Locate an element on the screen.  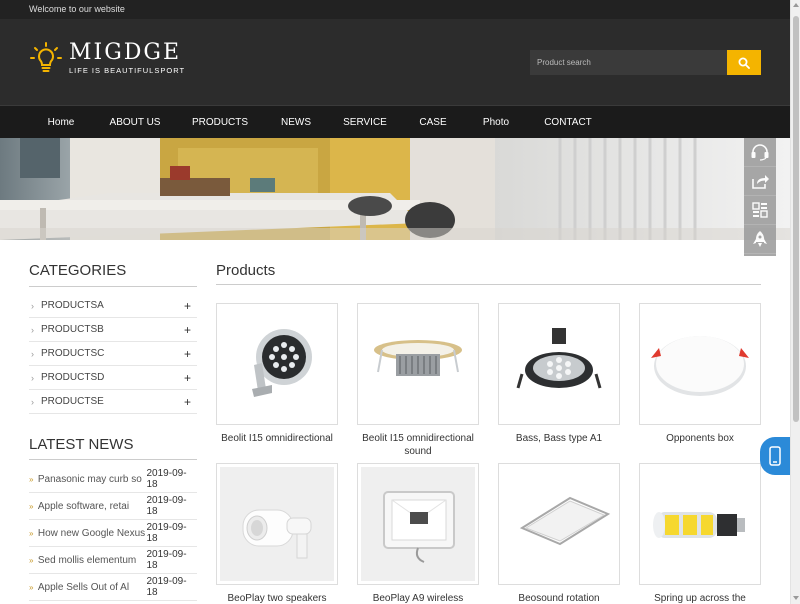
news-item: » Panasonic may curb so 2019-09-18 is located at coordinates (113, 479).